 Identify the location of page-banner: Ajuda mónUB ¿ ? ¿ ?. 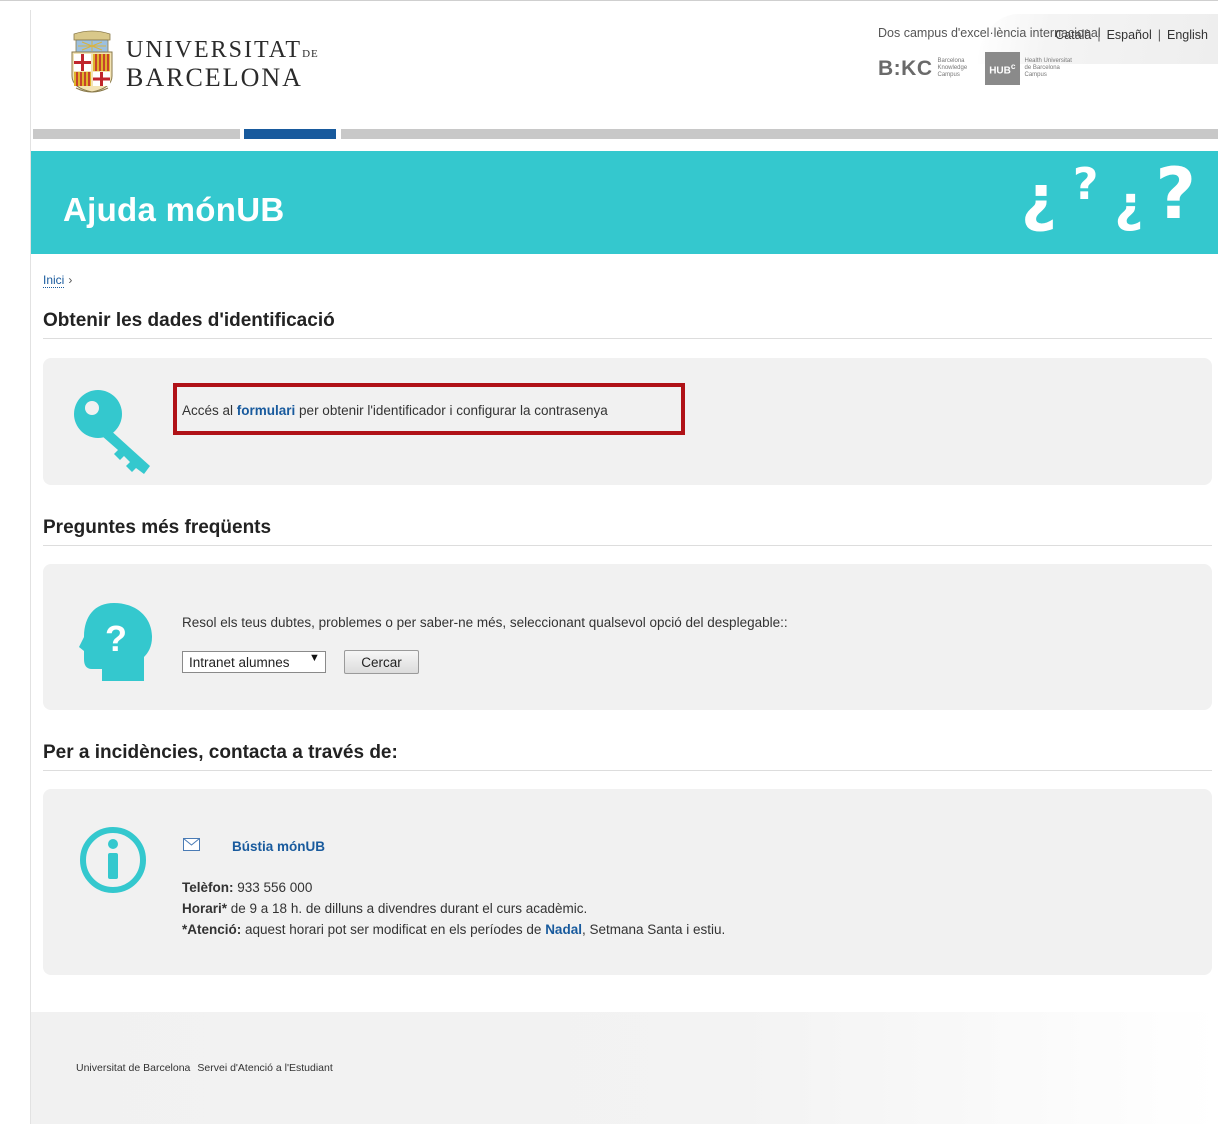
(624, 202).